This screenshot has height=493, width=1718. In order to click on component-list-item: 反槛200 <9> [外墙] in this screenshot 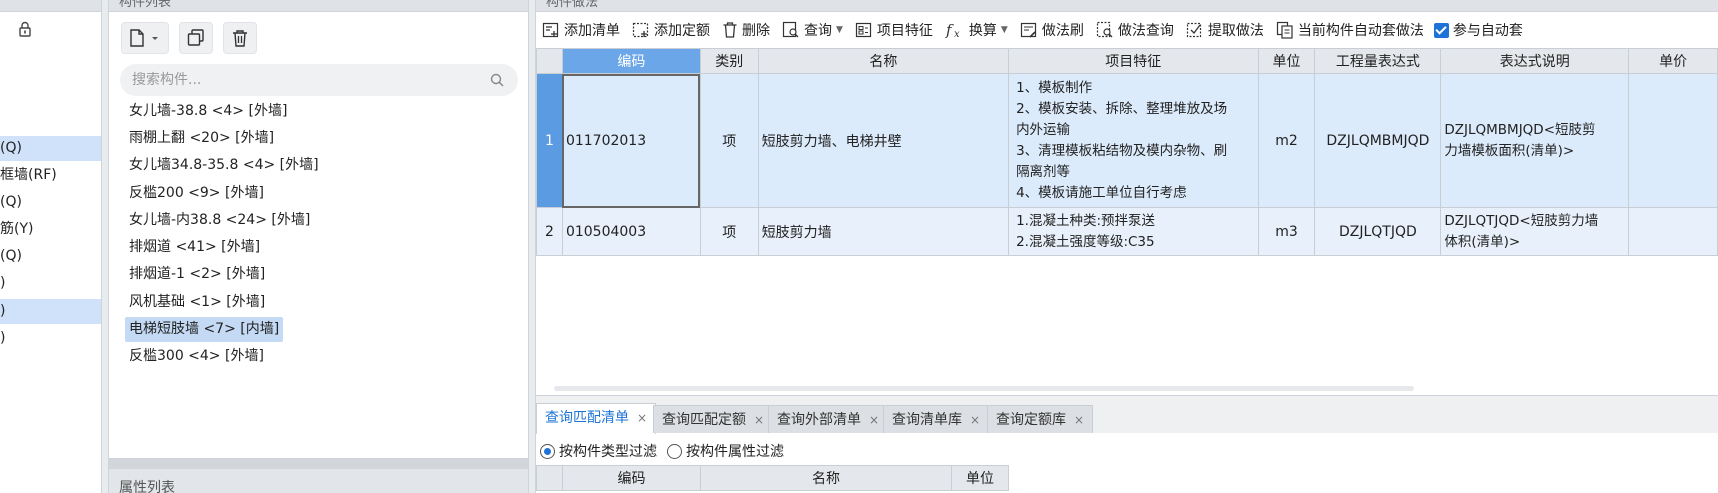, I will do `click(196, 193)`.